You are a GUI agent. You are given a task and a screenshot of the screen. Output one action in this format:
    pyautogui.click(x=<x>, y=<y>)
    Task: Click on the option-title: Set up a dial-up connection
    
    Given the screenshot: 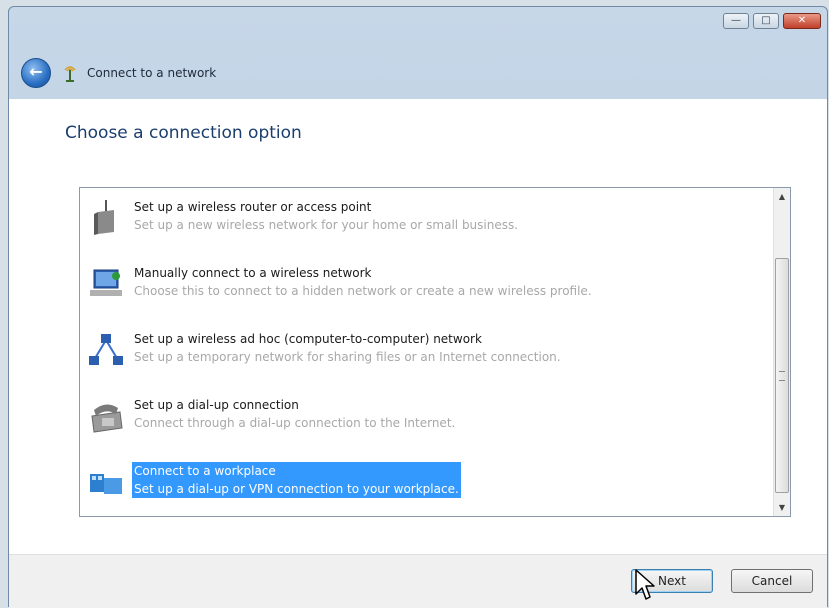 What is the action you would take?
    pyautogui.click(x=216, y=405)
    